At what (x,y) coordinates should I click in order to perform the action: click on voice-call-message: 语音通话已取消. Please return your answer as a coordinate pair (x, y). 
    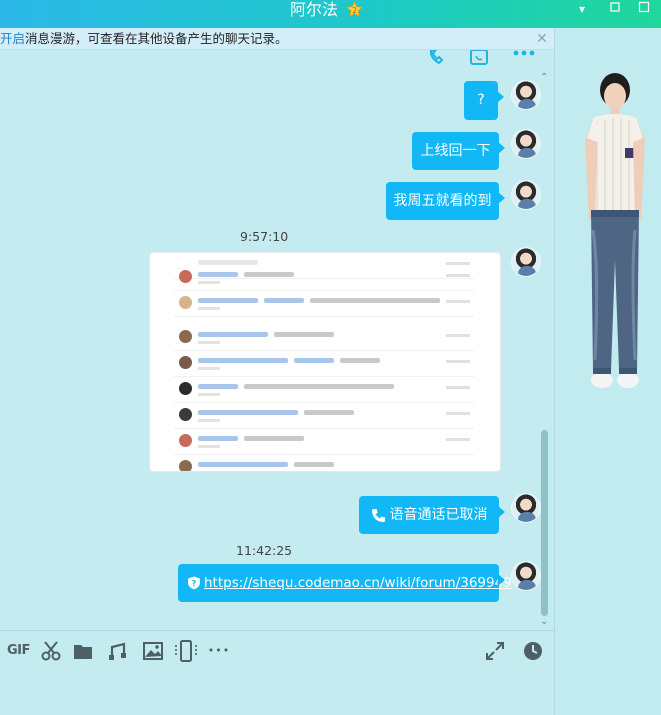
    Looking at the image, I should click on (432, 515).